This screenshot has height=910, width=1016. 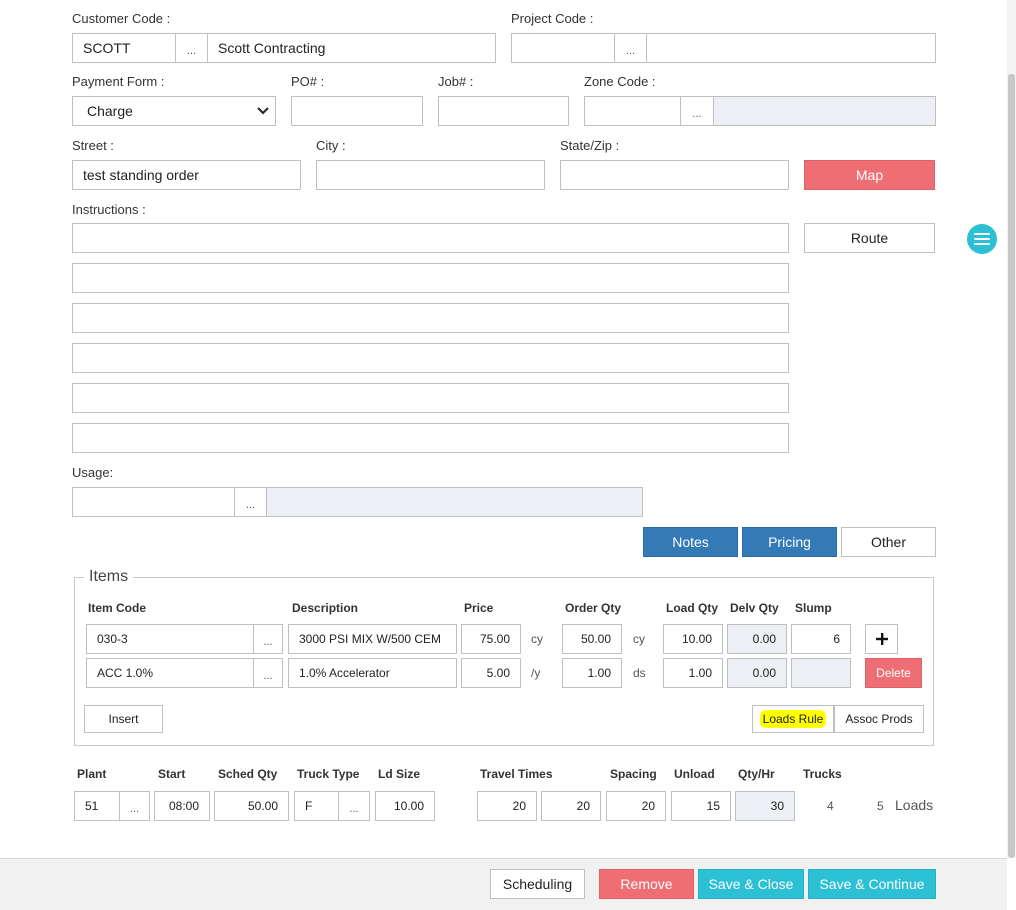 What do you see at coordinates (693, 639) in the screenshot?
I see `load-qty-input: 10.00` at bounding box center [693, 639].